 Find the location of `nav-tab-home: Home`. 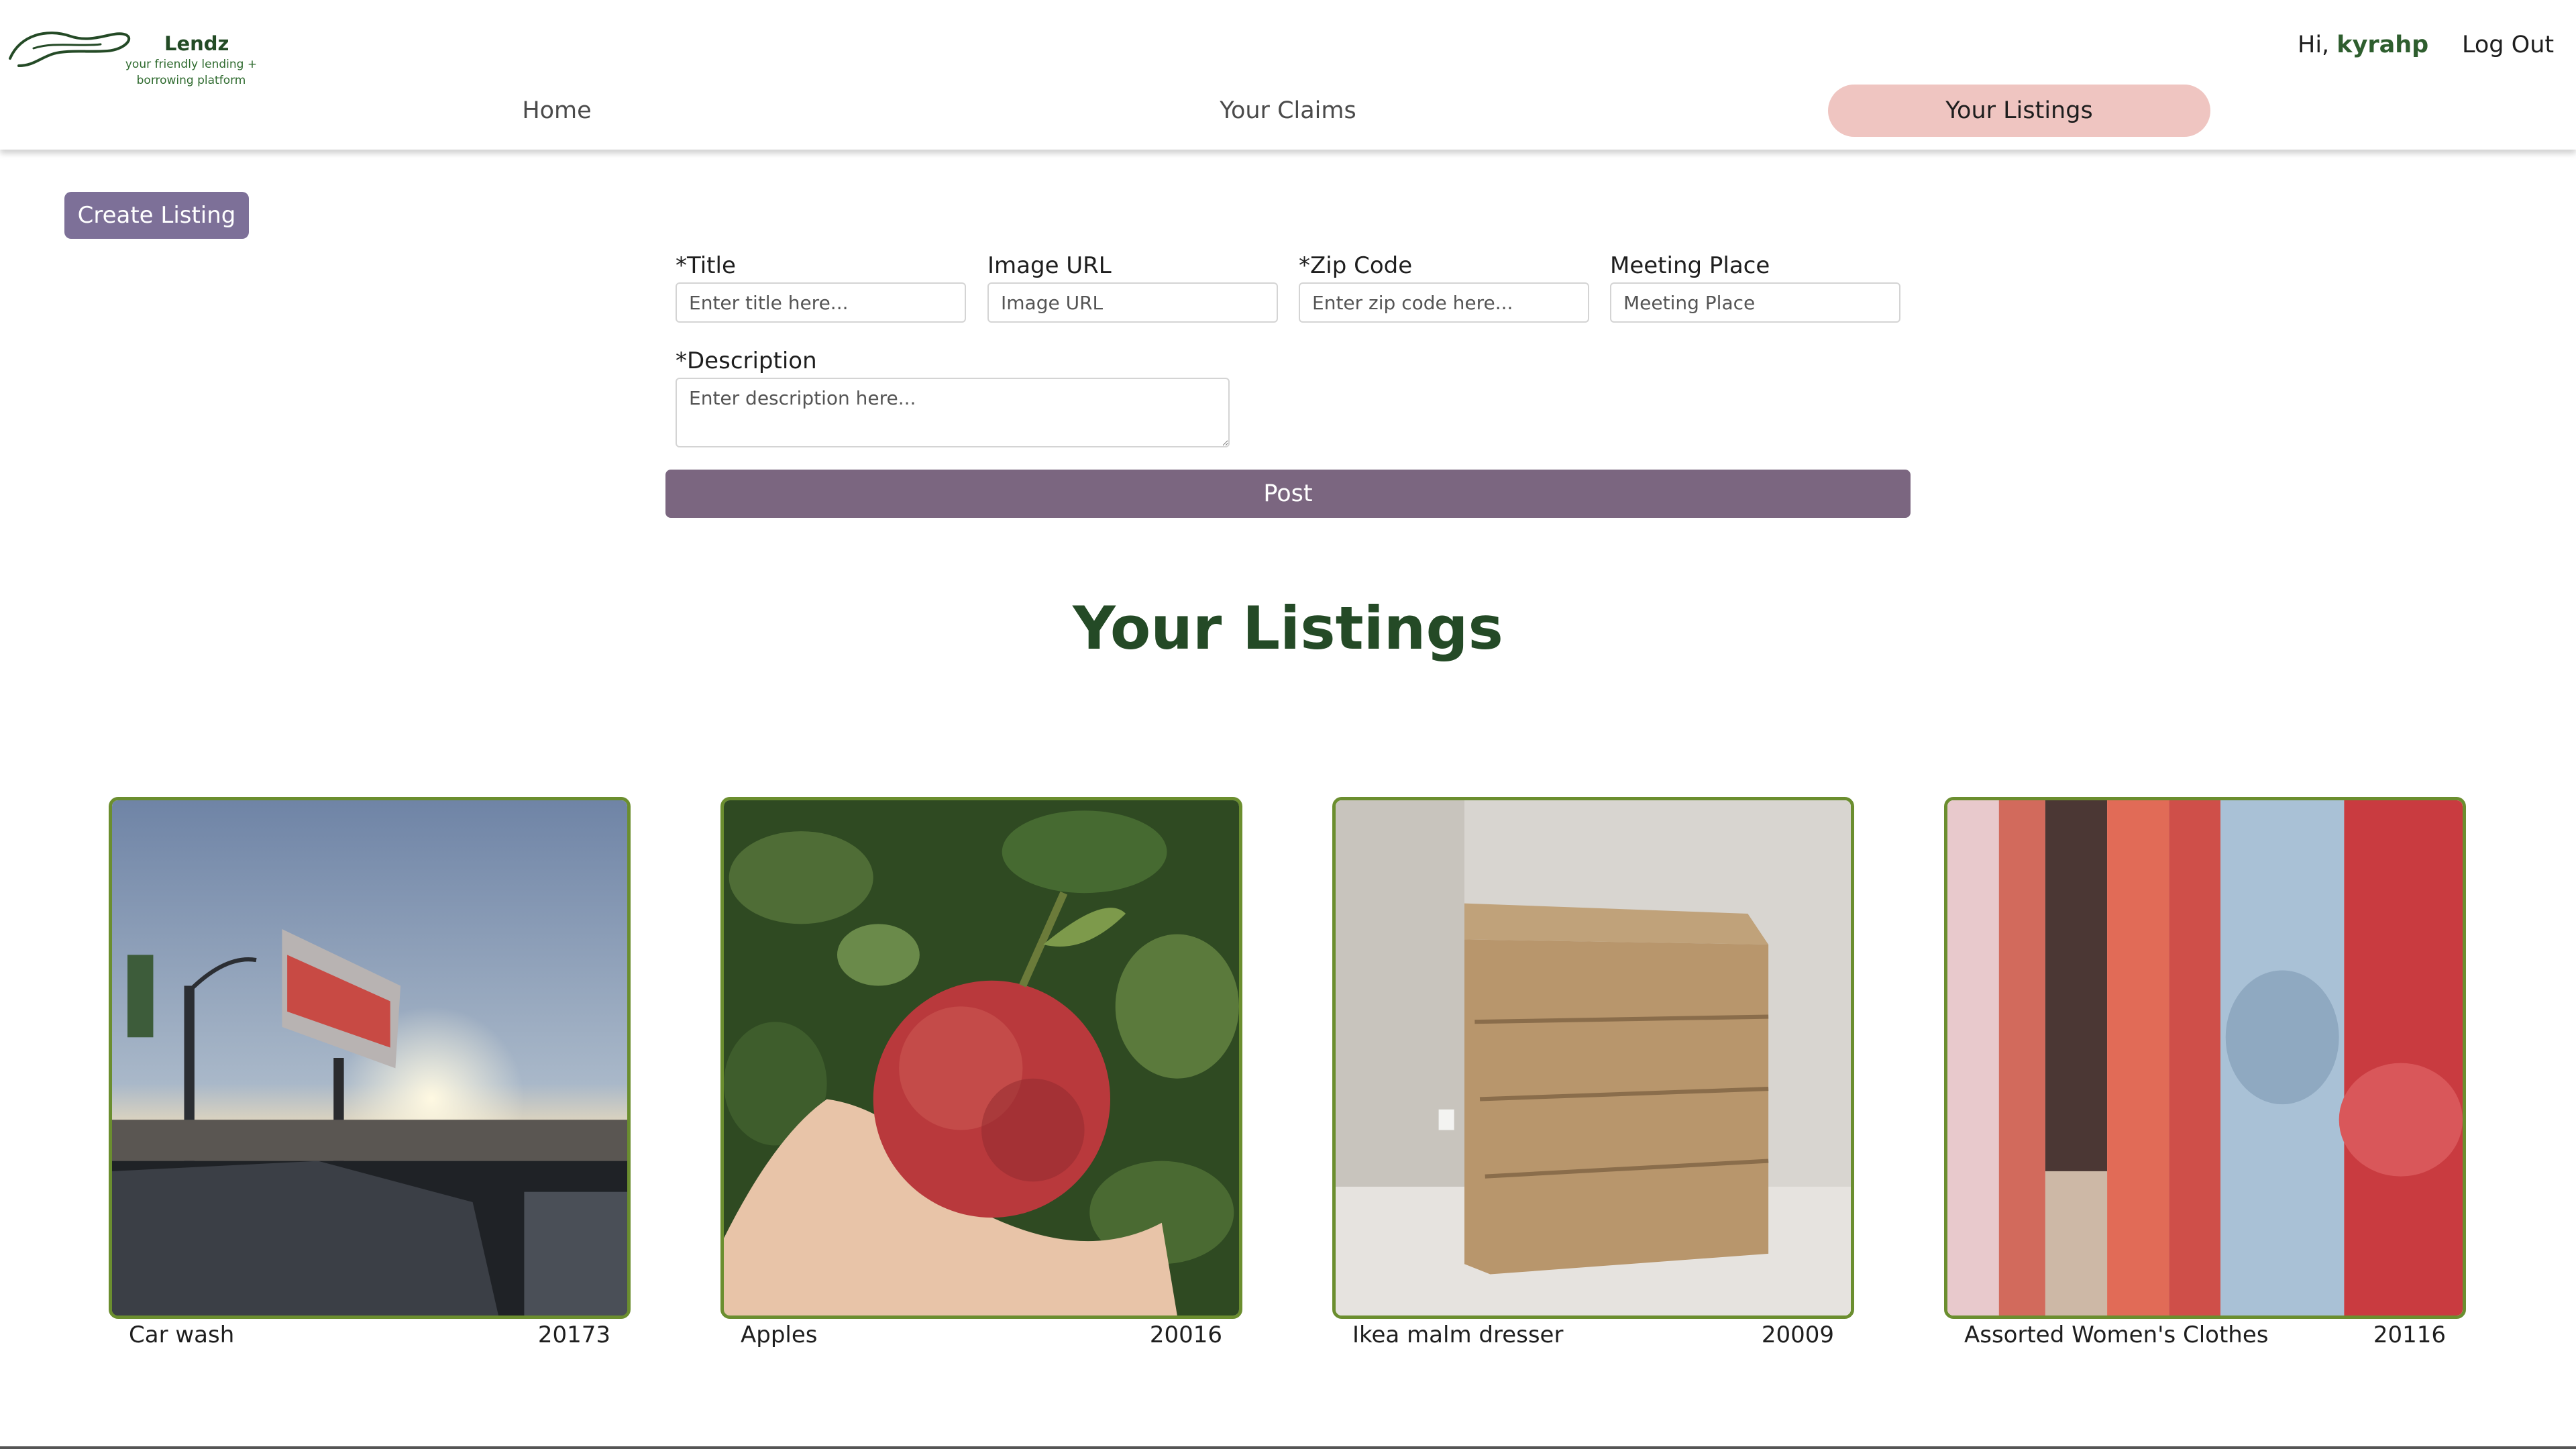

nav-tab-home: Home is located at coordinates (557, 111).